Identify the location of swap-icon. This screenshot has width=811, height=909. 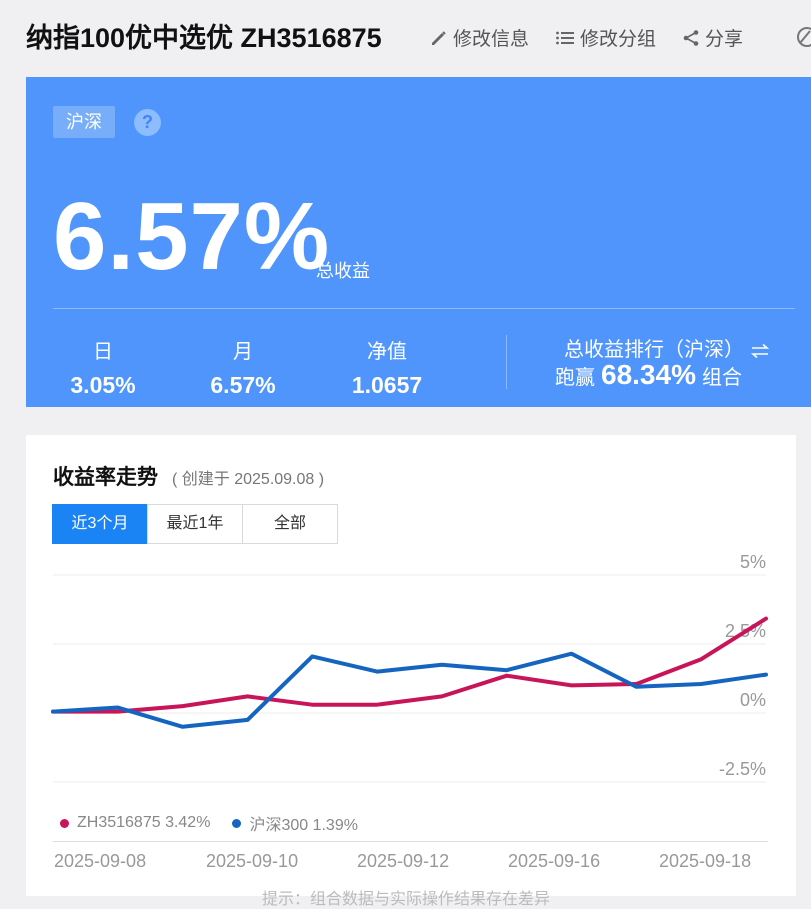
(760, 350).